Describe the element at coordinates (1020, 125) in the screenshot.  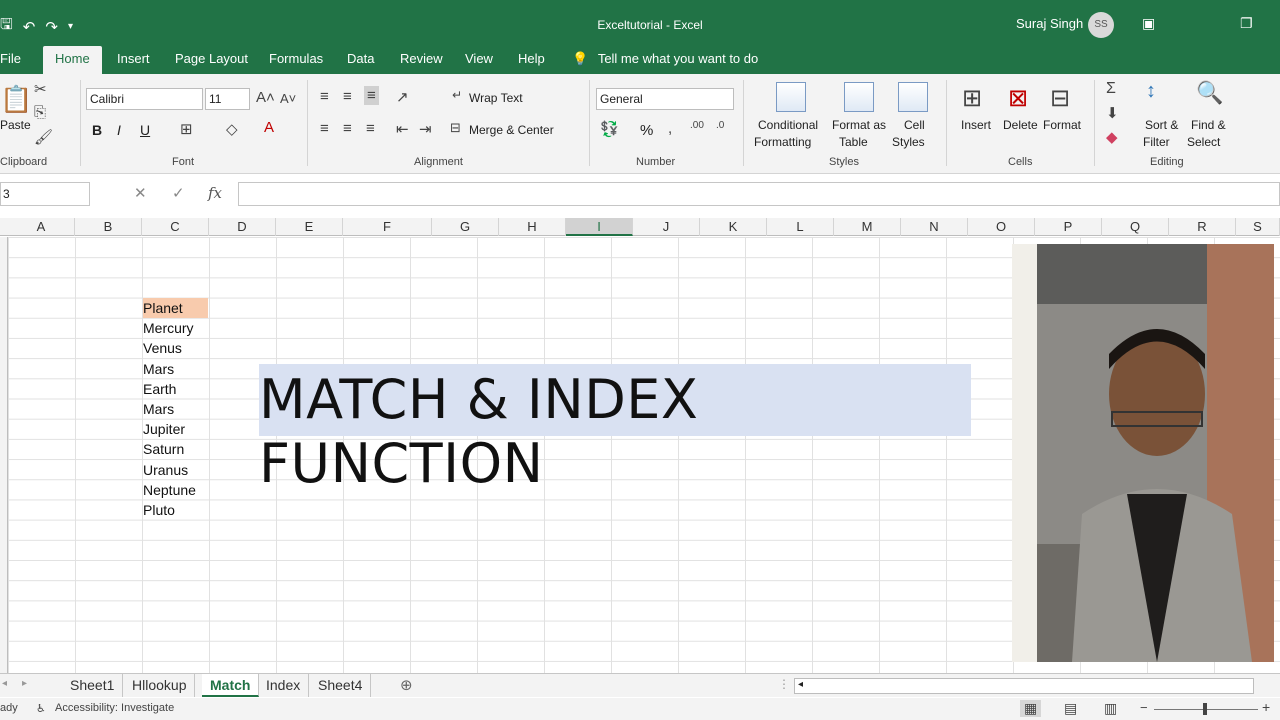
I see `delete-cells-button: Delete` at that location.